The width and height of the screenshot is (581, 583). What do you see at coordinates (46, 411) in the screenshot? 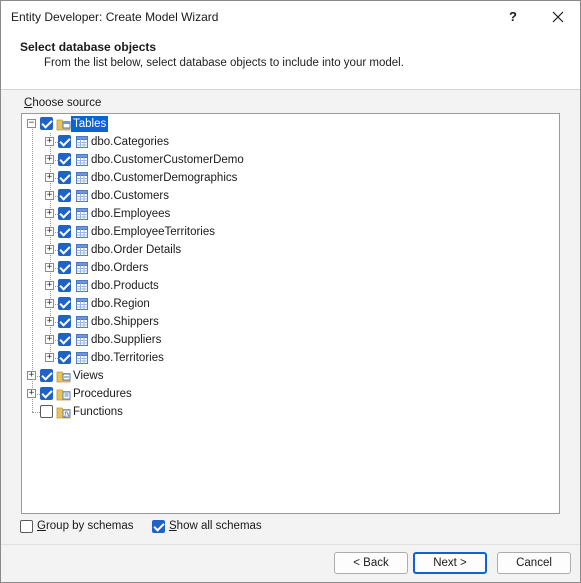
I see `functions-checkbox` at bounding box center [46, 411].